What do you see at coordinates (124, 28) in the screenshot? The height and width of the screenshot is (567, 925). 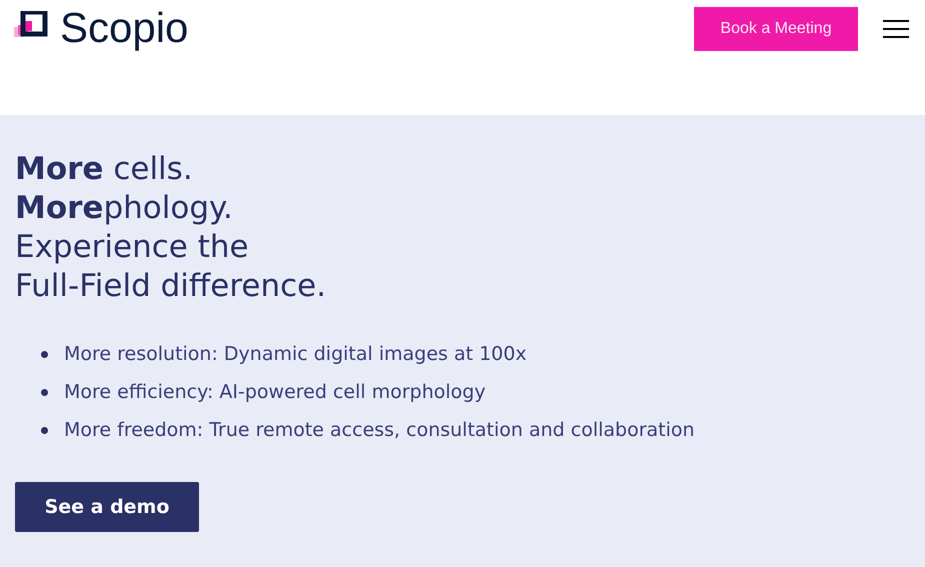 I see `logo-text: Scopio` at bounding box center [124, 28].